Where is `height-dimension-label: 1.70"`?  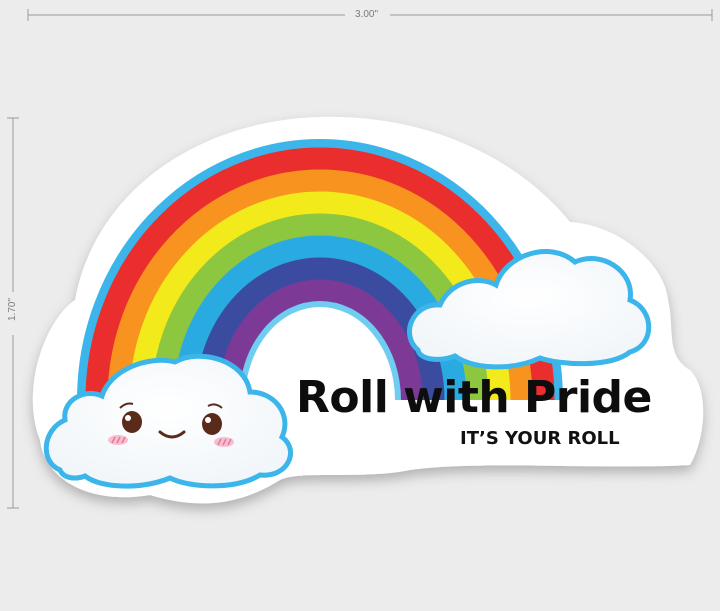
height-dimension-label: 1.70" is located at coordinates (13, 309).